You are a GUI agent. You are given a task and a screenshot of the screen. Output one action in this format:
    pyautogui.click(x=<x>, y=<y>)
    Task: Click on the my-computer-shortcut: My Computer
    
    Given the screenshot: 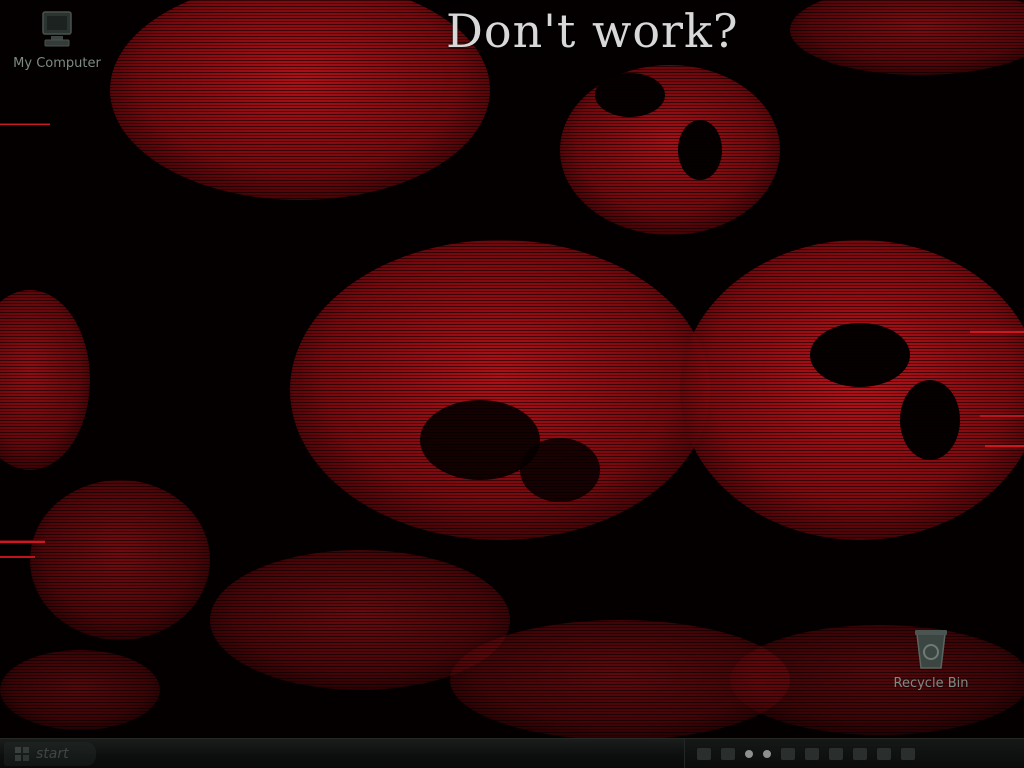 What is the action you would take?
    pyautogui.click(x=57, y=45)
    